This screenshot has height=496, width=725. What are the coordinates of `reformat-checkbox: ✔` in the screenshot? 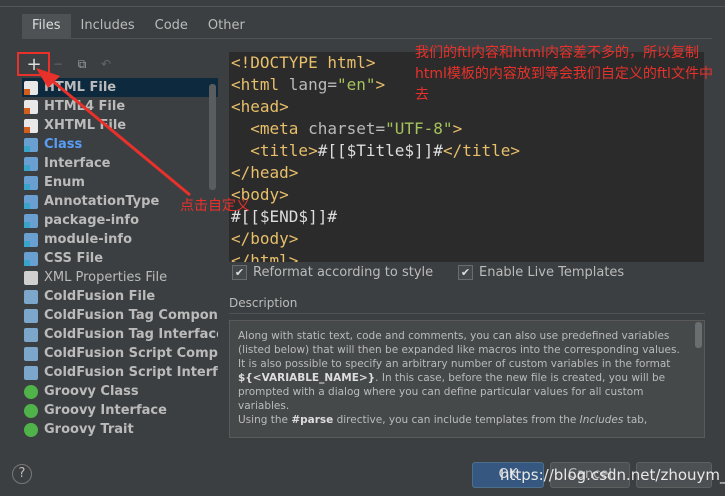 It's located at (239, 272).